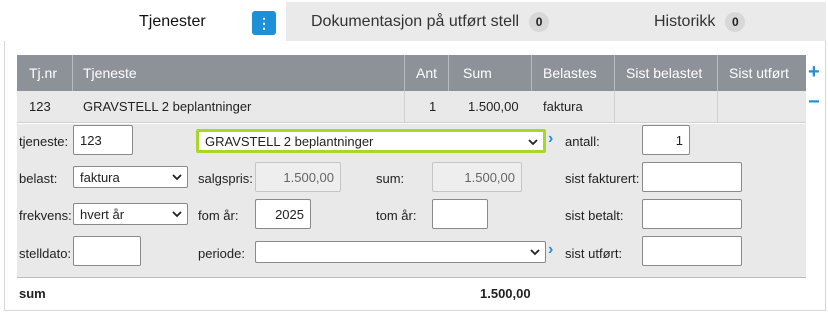  What do you see at coordinates (400, 252) in the screenshot?
I see `periode-select` at bounding box center [400, 252].